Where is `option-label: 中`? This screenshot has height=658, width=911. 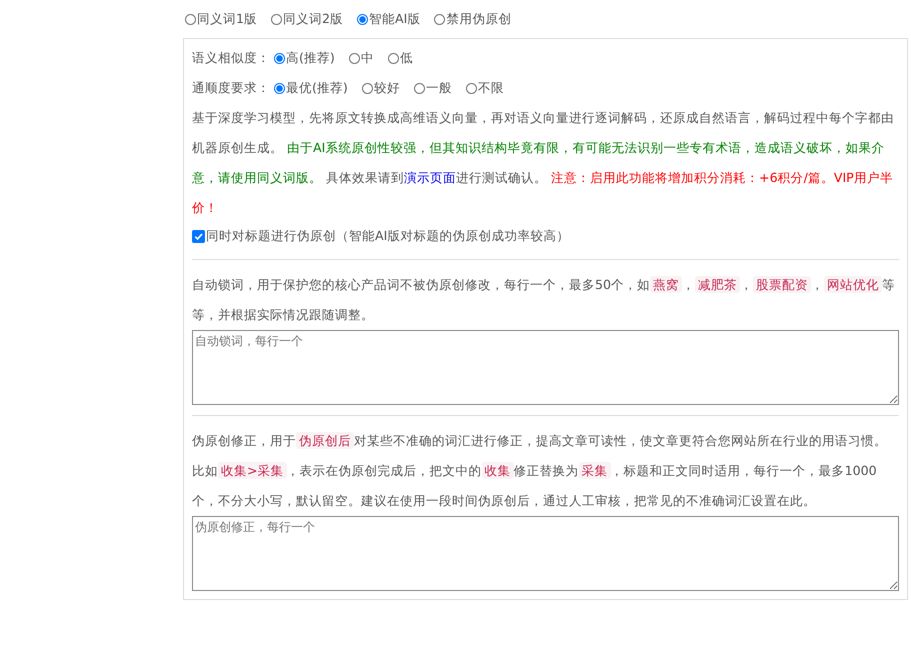
option-label: 中 is located at coordinates (367, 58).